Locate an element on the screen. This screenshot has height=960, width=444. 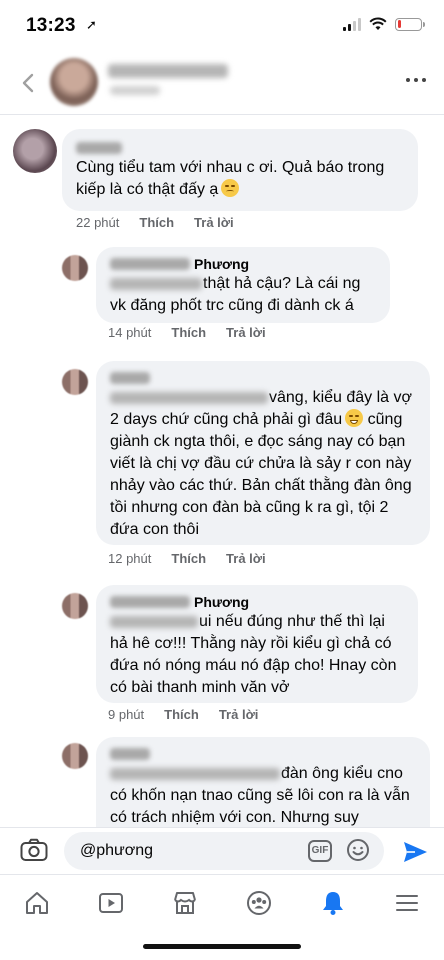
smile-icon is located at coordinates (358, 850).